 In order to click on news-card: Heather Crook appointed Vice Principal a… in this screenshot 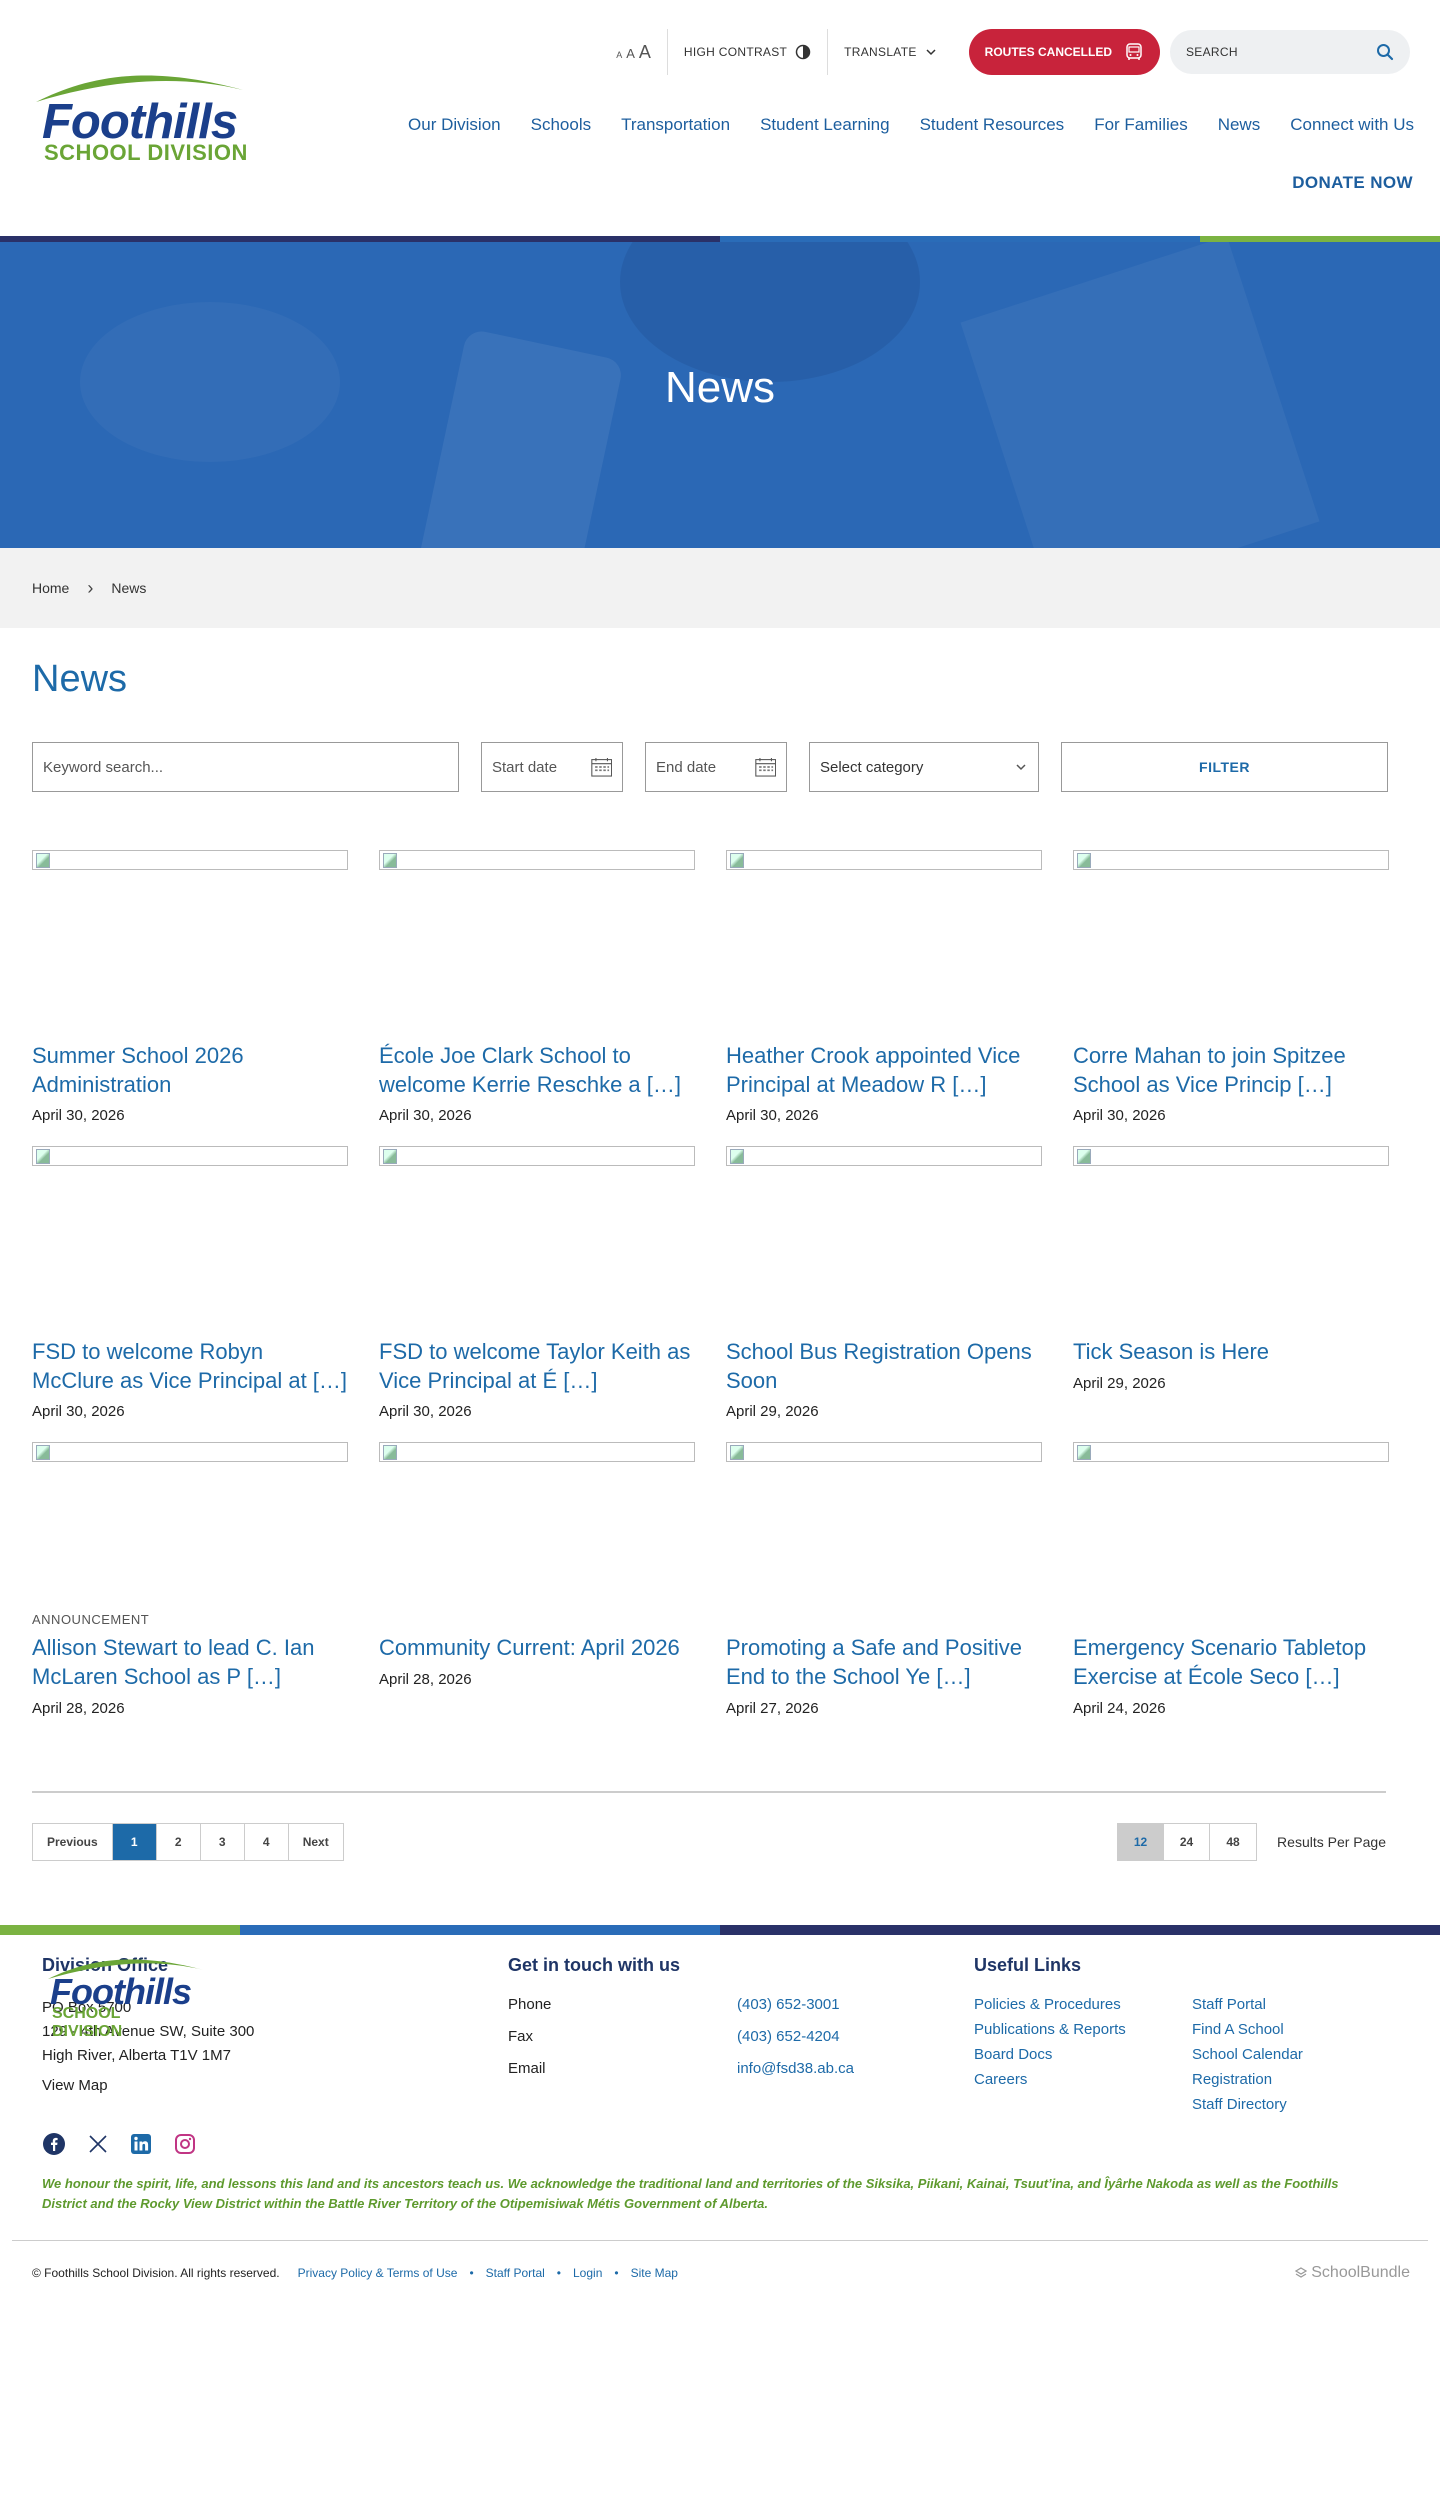, I will do `click(884, 987)`.